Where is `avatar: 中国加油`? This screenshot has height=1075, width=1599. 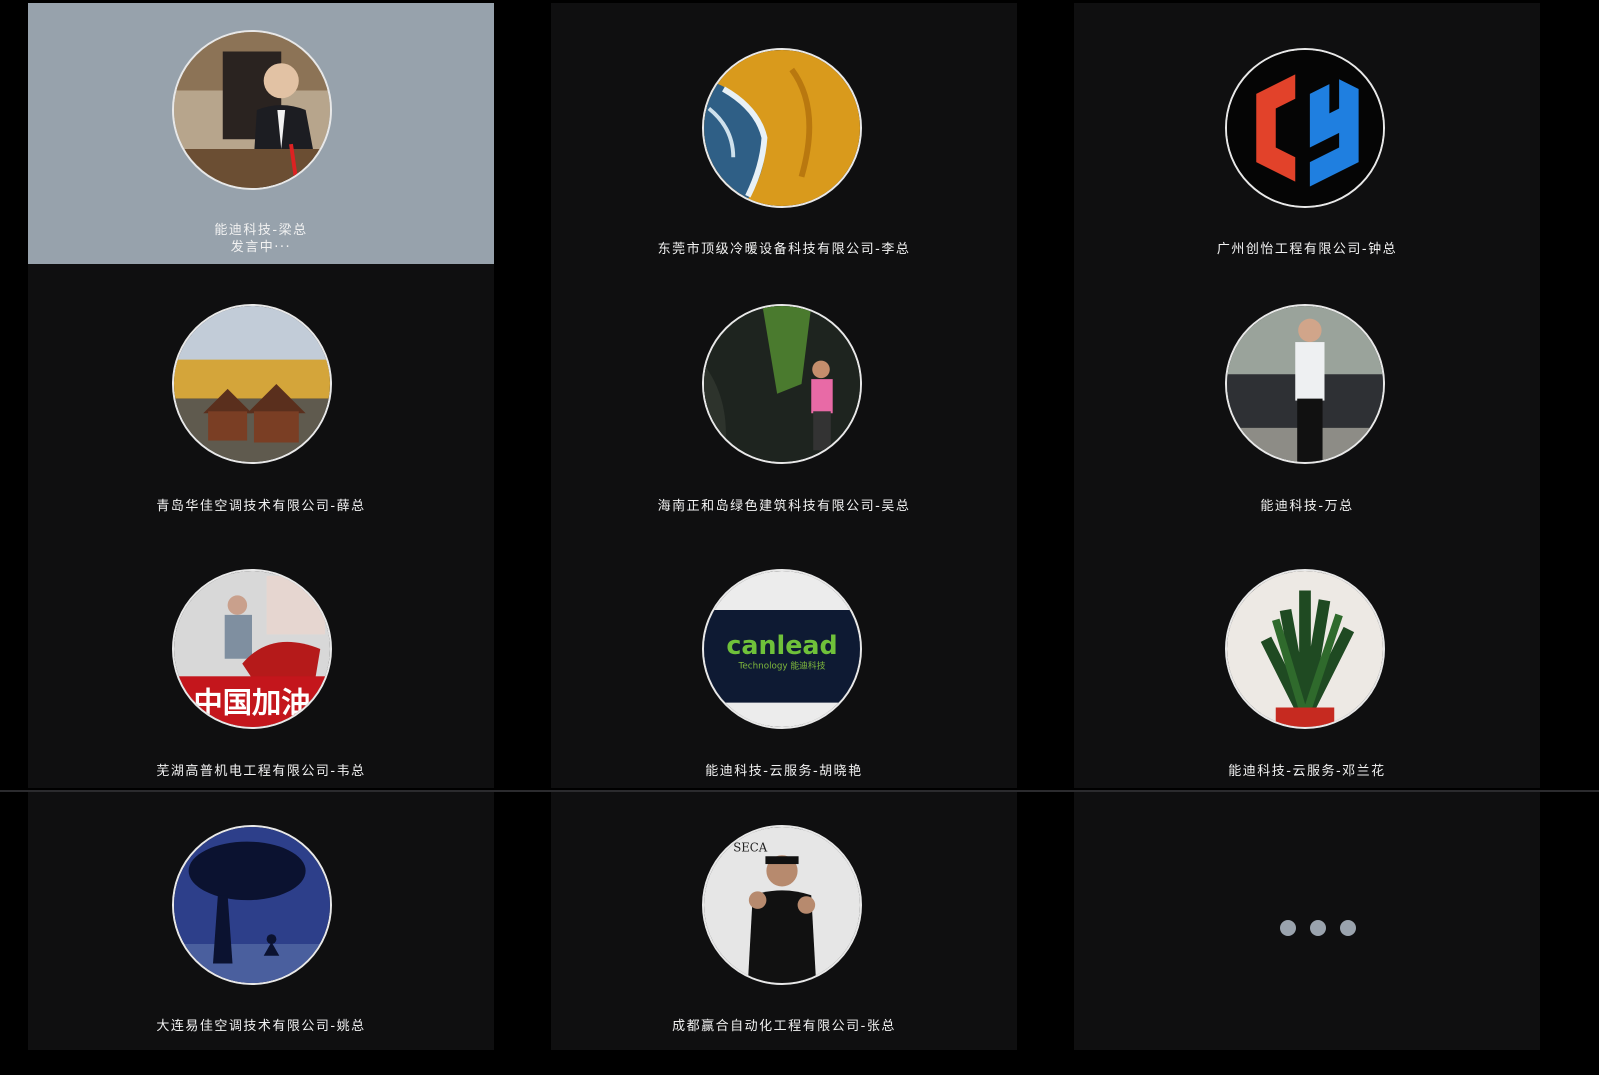 avatar: 中国加油 is located at coordinates (252, 649).